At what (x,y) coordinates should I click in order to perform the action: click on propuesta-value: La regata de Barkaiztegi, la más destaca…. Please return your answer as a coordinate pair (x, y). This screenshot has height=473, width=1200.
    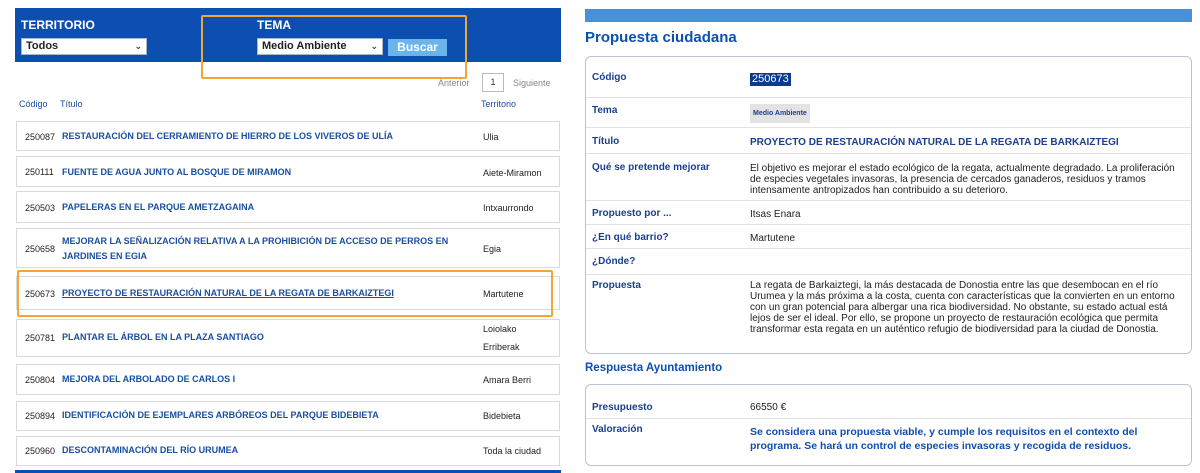
    Looking at the image, I should click on (962, 307).